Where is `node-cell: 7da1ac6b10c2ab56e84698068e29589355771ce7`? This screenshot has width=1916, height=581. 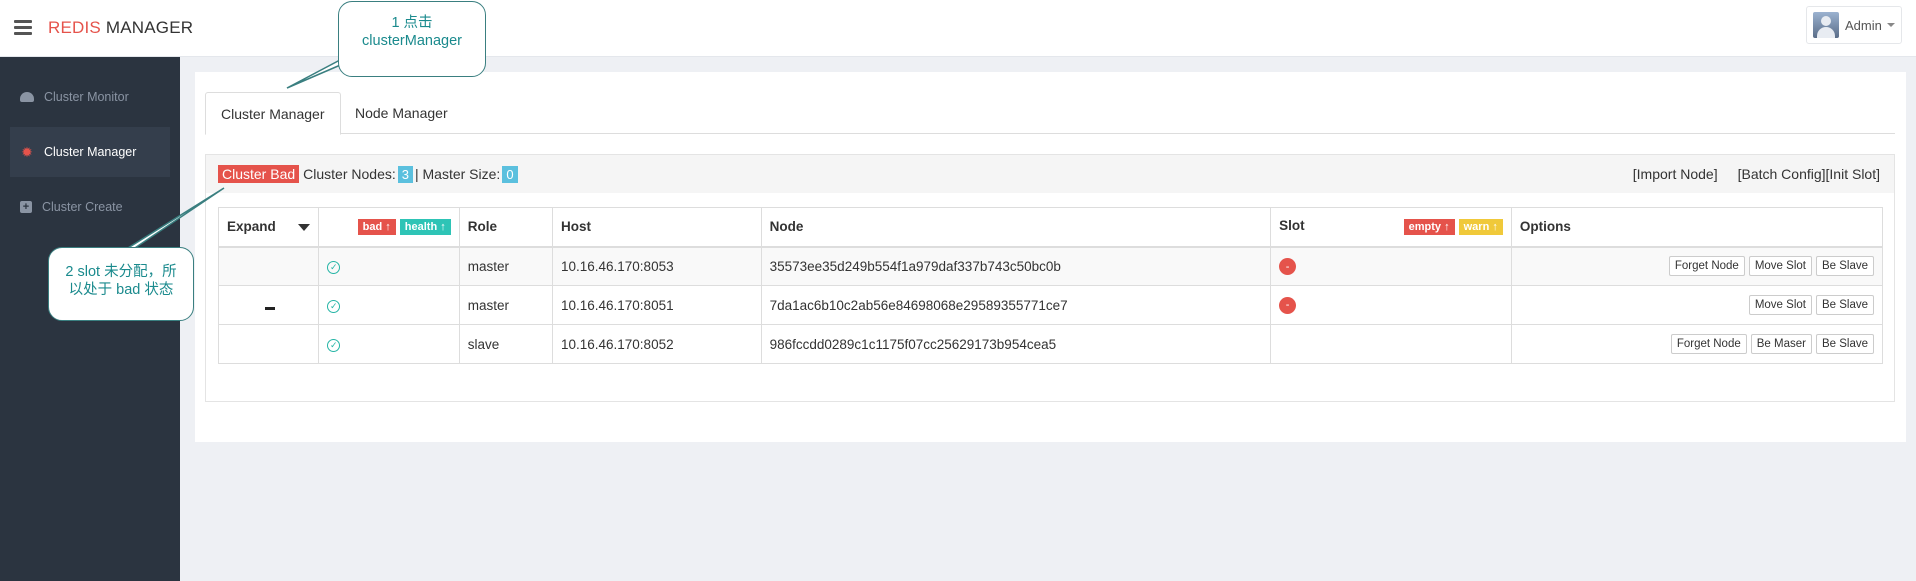 node-cell: 7da1ac6b10c2ab56e84698068e29589355771ce7 is located at coordinates (1016, 305).